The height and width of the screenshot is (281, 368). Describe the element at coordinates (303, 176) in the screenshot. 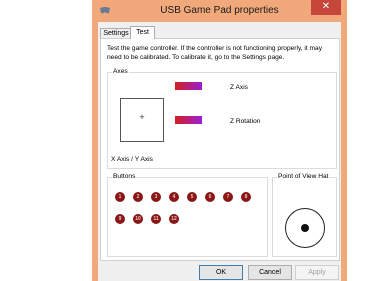

I see `pov-hat-group-label: Point of View Hat` at that location.